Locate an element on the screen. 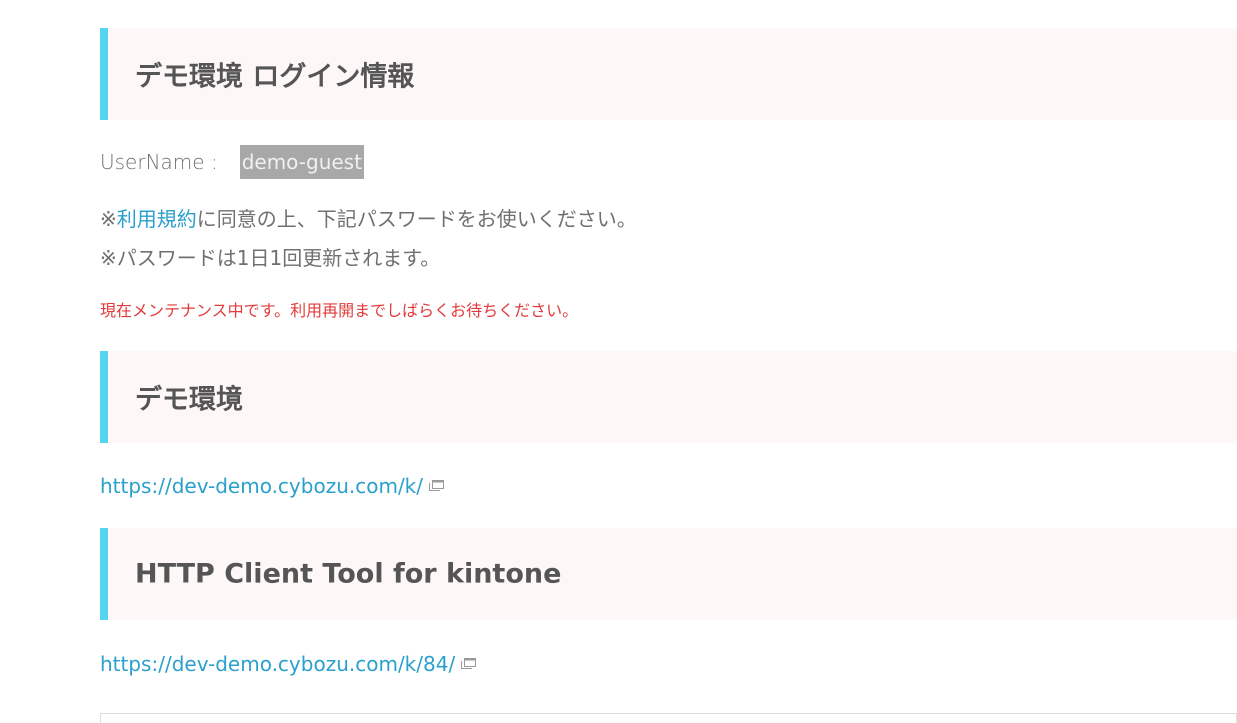  username-row: UserName : demo-guest is located at coordinates (232, 162).